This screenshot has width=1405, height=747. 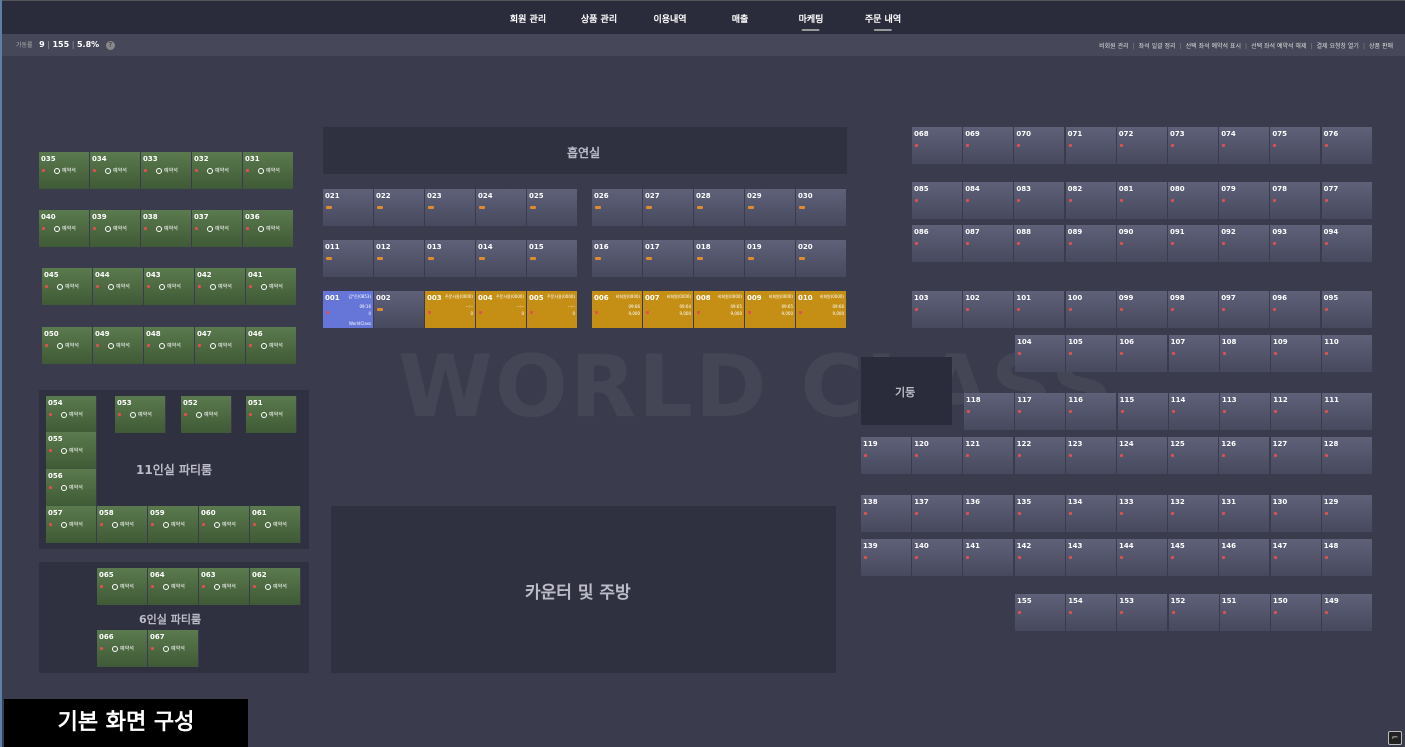 I want to click on seat-024: 024, so click(x=501, y=207).